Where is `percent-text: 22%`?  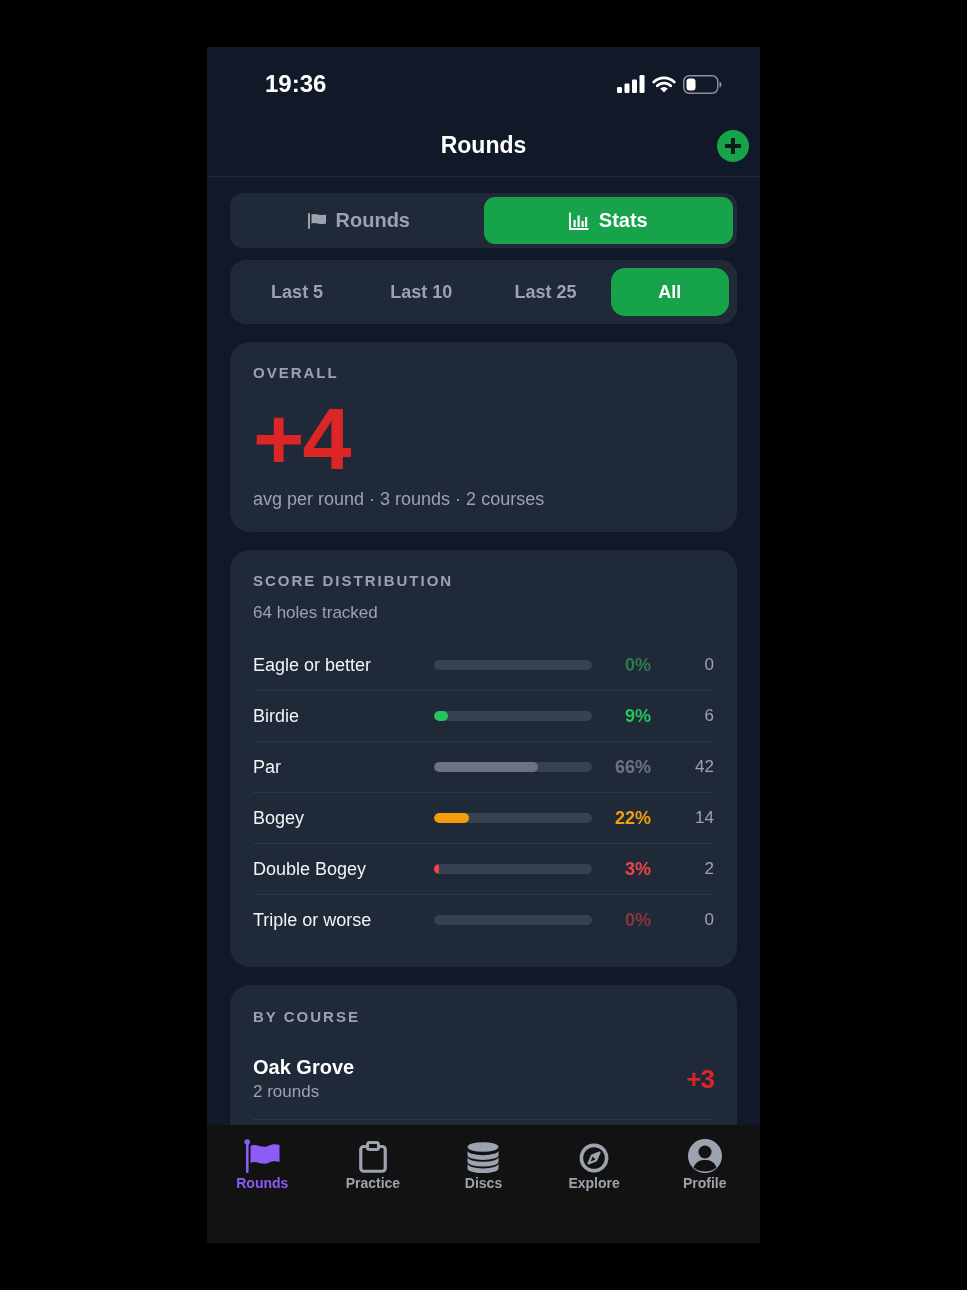
percent-text: 22% is located at coordinates (632, 818).